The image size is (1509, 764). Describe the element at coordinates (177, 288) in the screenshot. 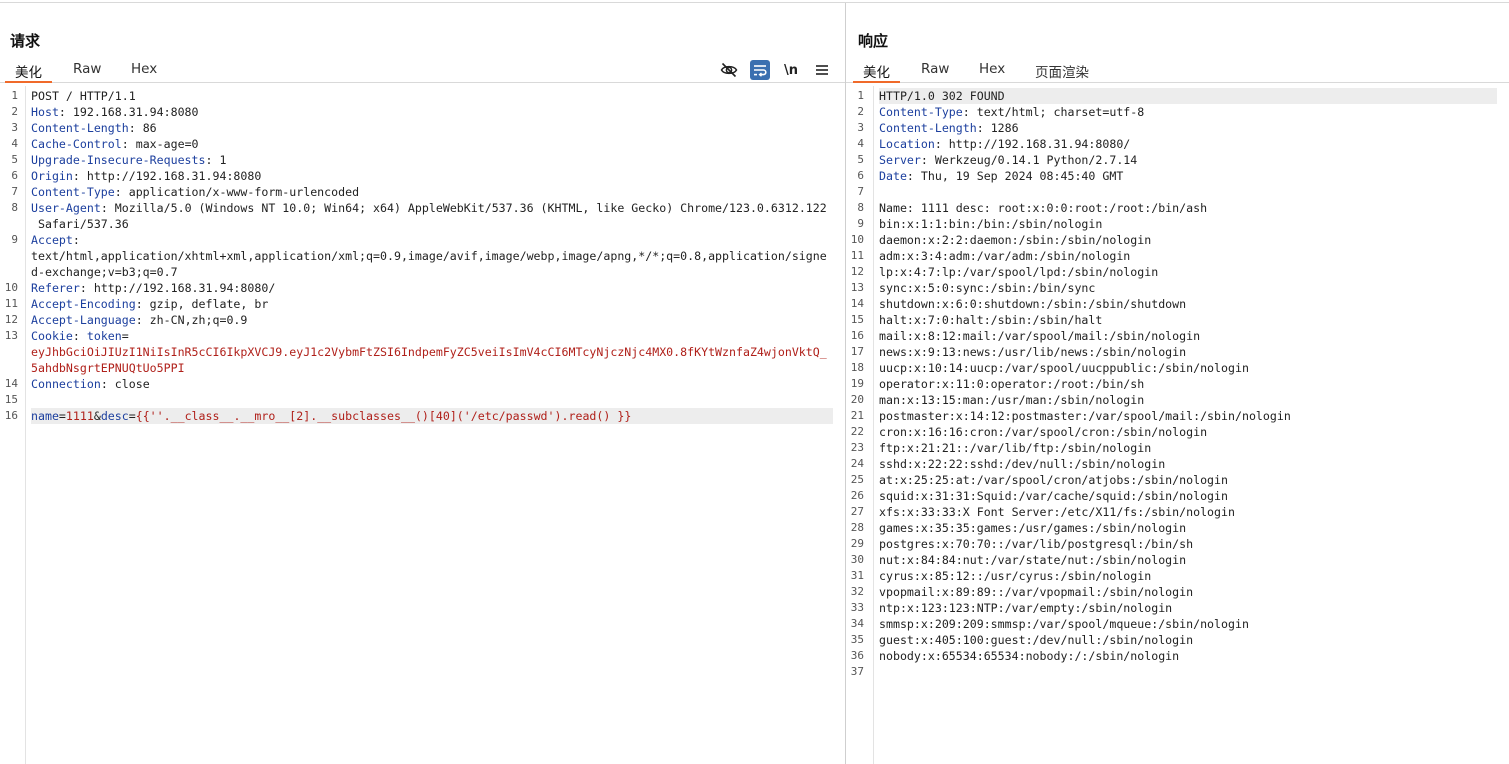

I see `text-token: : http://192.168.31.94:8080/` at that location.